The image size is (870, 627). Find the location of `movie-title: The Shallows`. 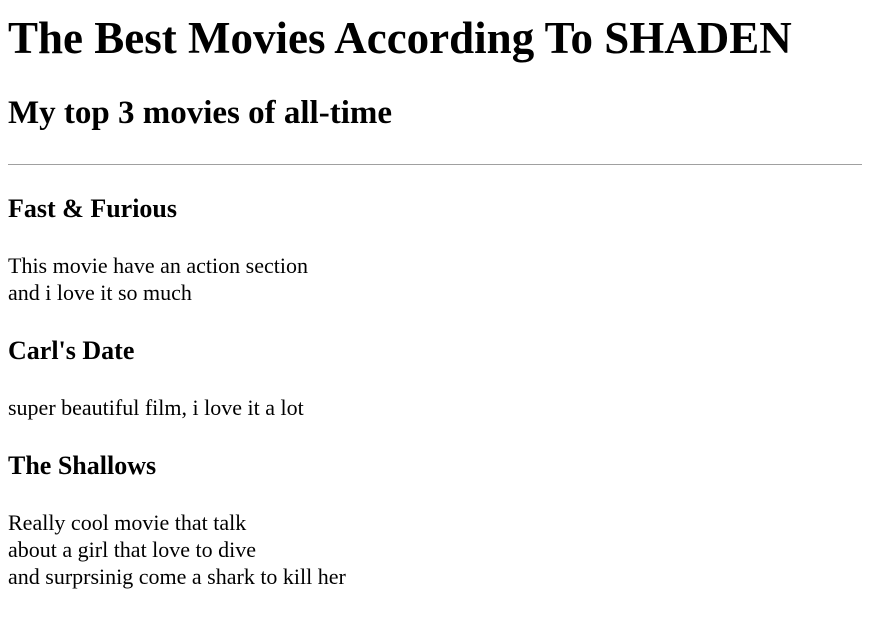

movie-title: The Shallows is located at coordinates (82, 465).